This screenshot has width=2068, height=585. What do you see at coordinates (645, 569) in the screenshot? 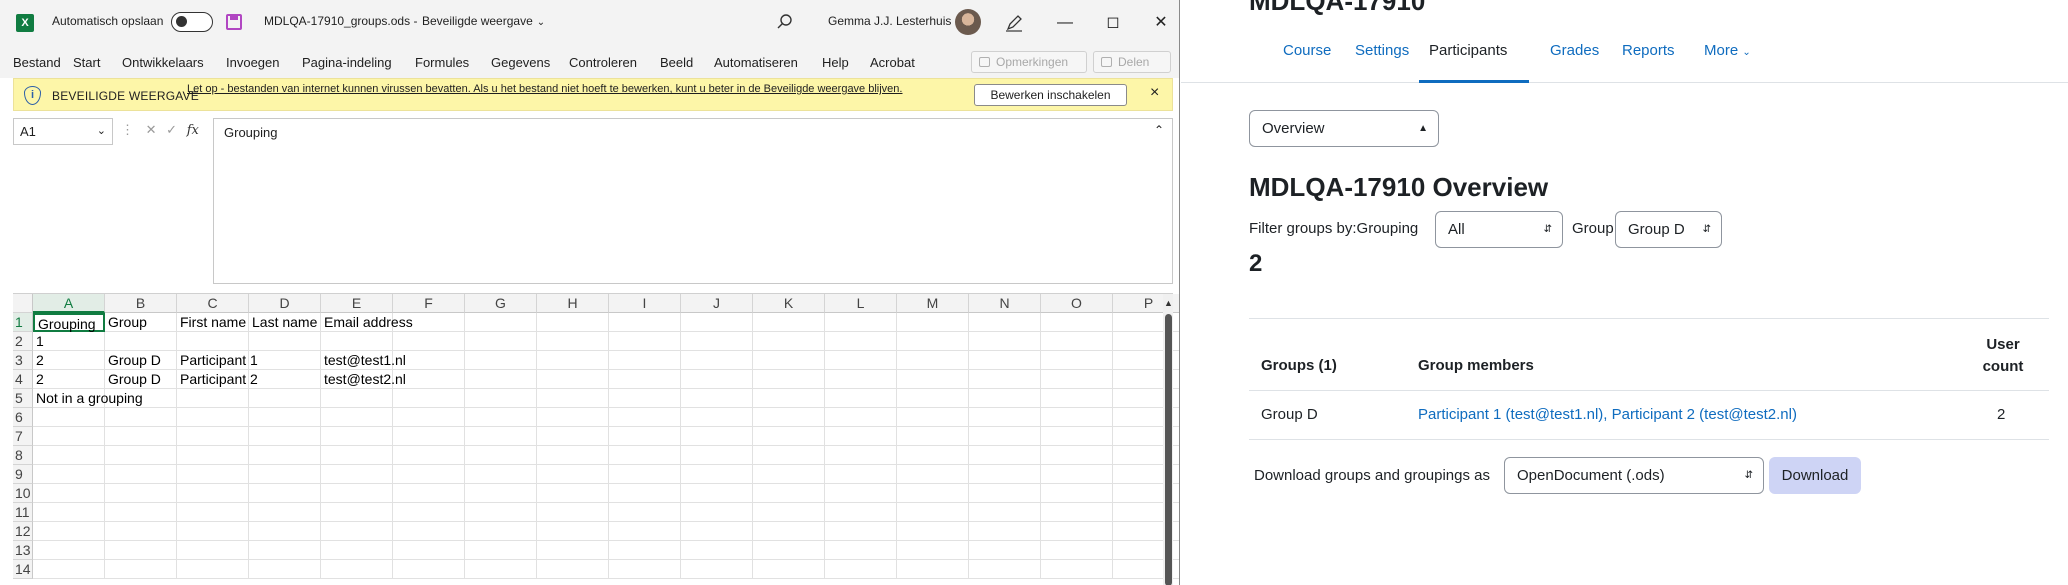
I see `cell-i14` at bounding box center [645, 569].